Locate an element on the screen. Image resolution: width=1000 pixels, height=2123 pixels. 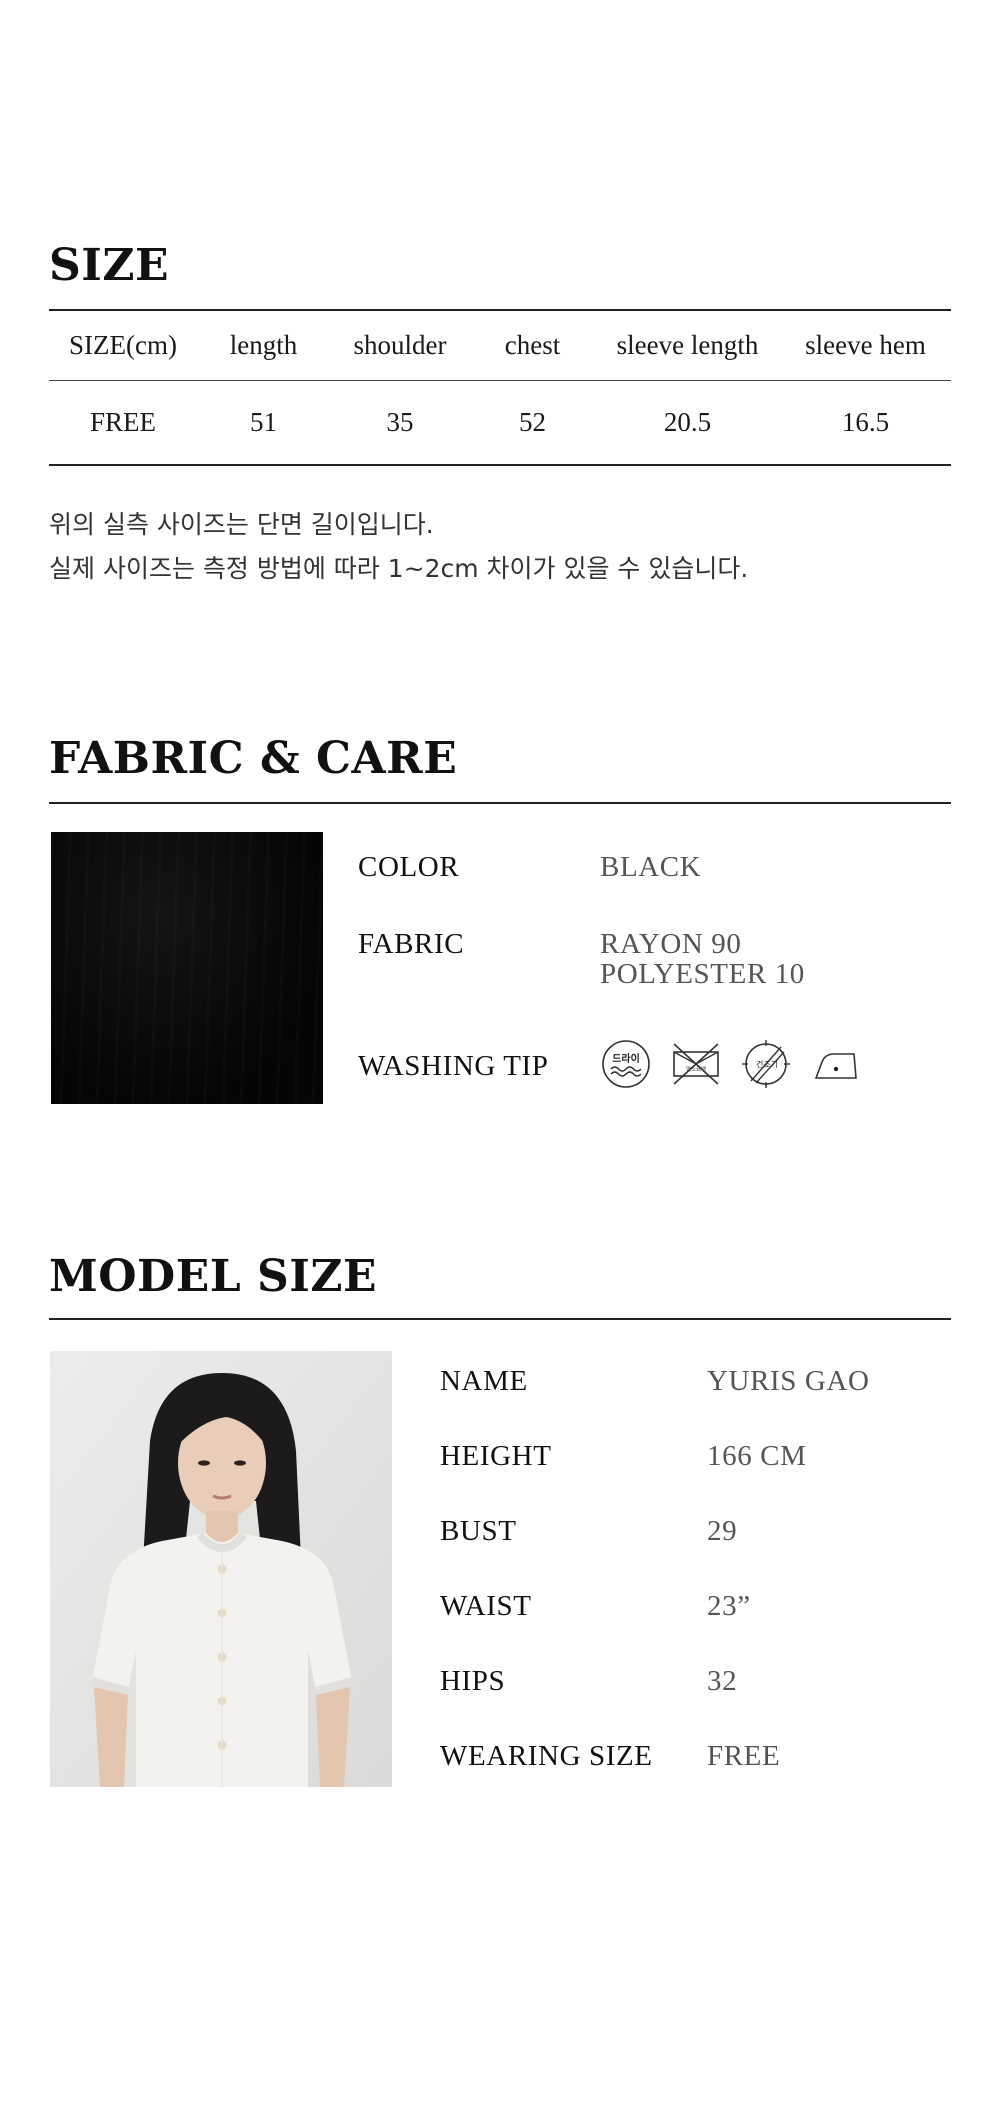
color-label: COLOR is located at coordinates (409, 867).